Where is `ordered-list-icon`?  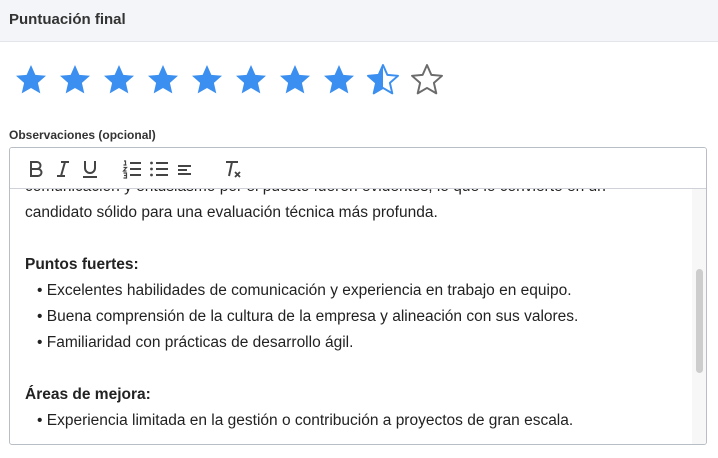 ordered-list-icon is located at coordinates (131, 169).